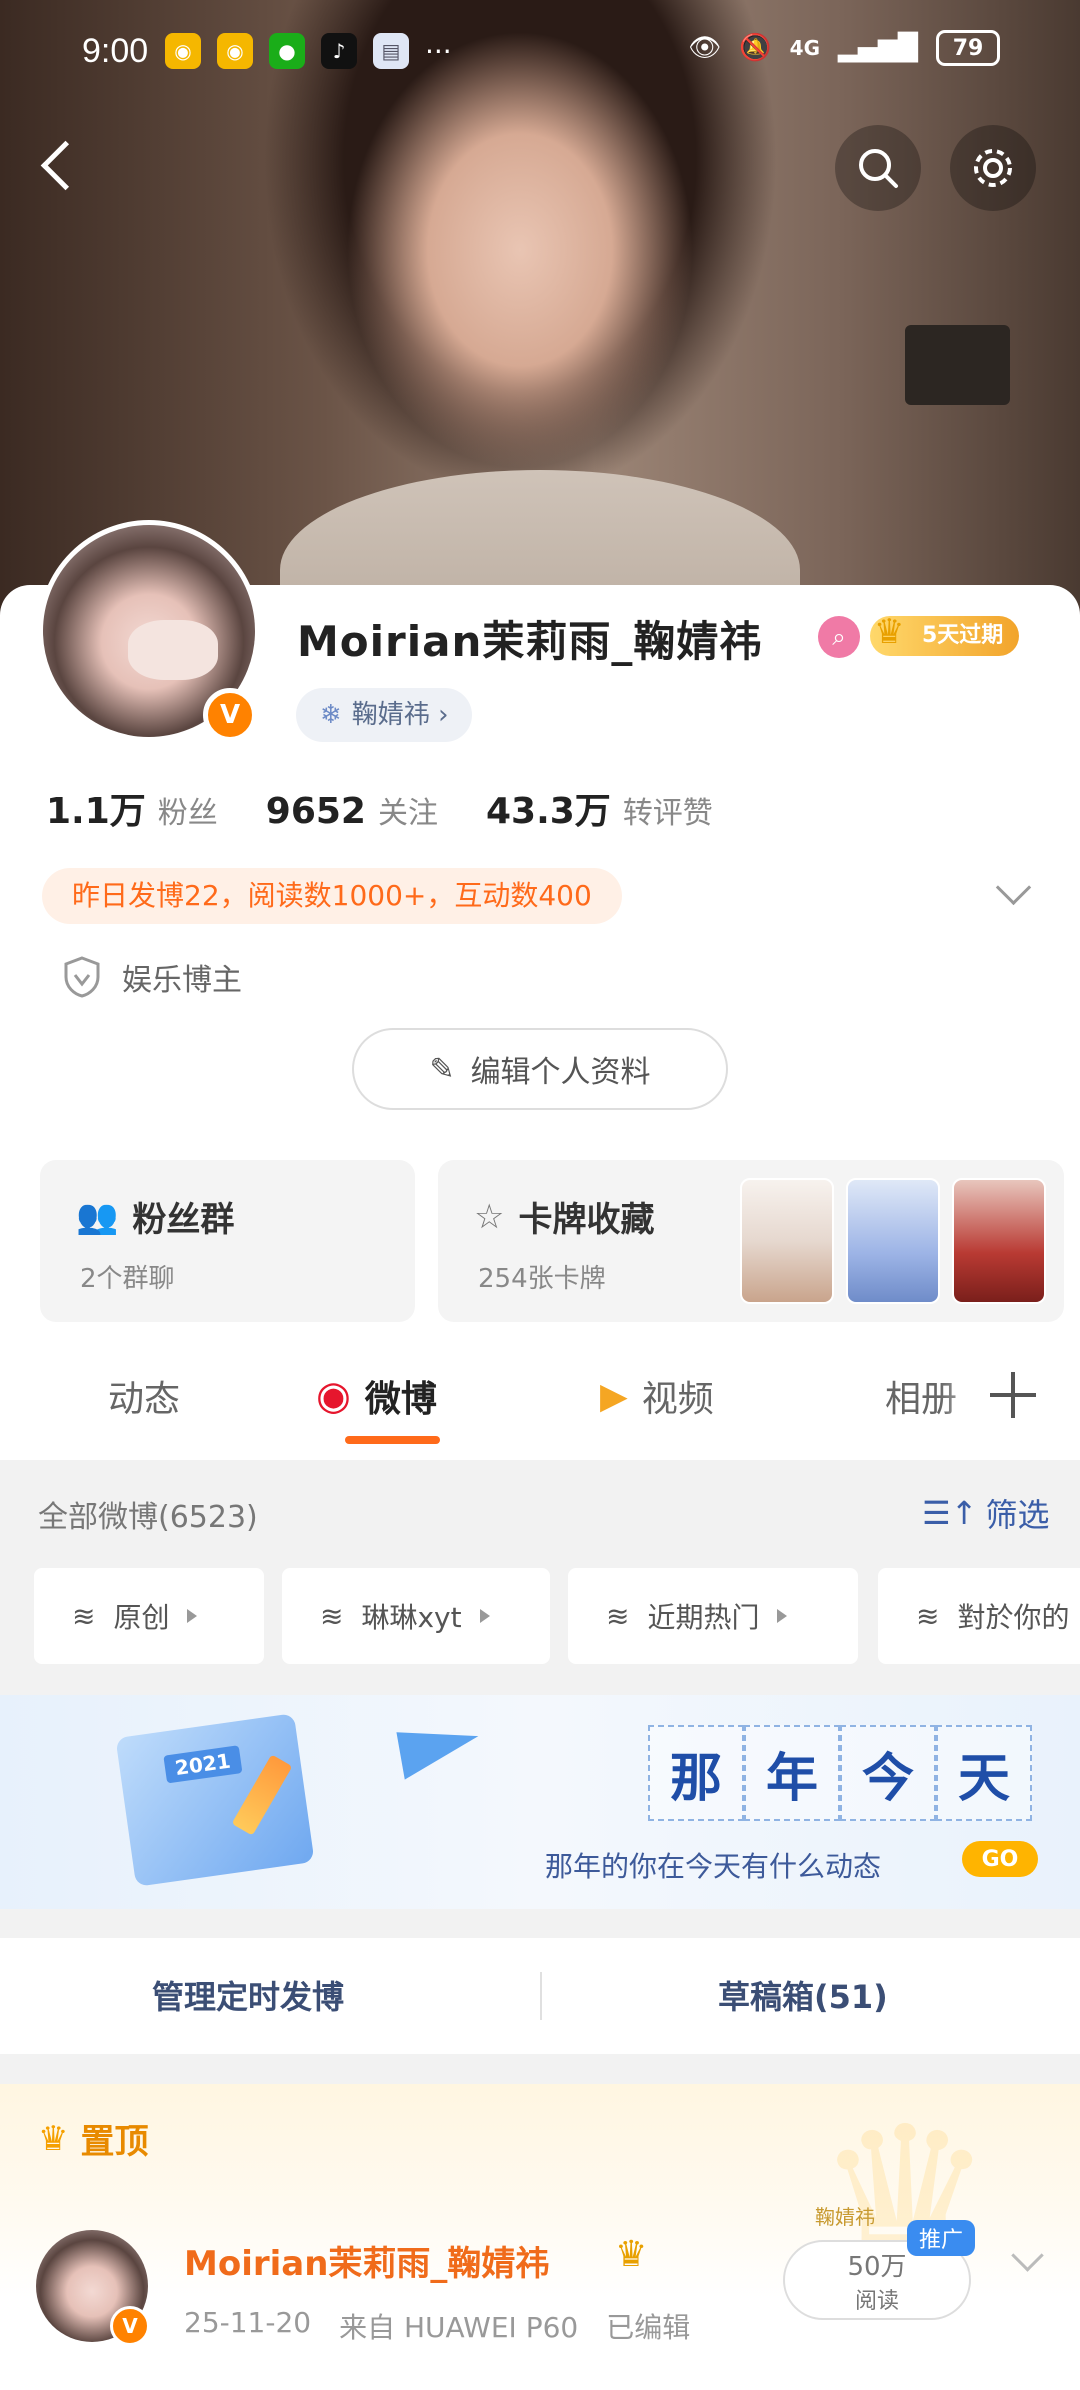  Describe the element at coordinates (803, 1995) in the screenshot. I see `drafts-button: 草稿箱(51)` at that location.